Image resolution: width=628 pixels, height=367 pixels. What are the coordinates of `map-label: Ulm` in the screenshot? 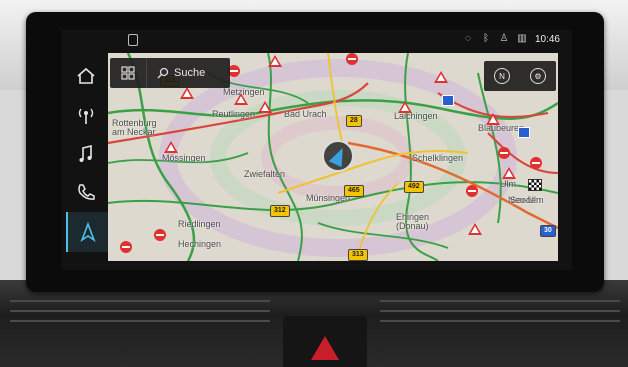 It's located at (508, 184).